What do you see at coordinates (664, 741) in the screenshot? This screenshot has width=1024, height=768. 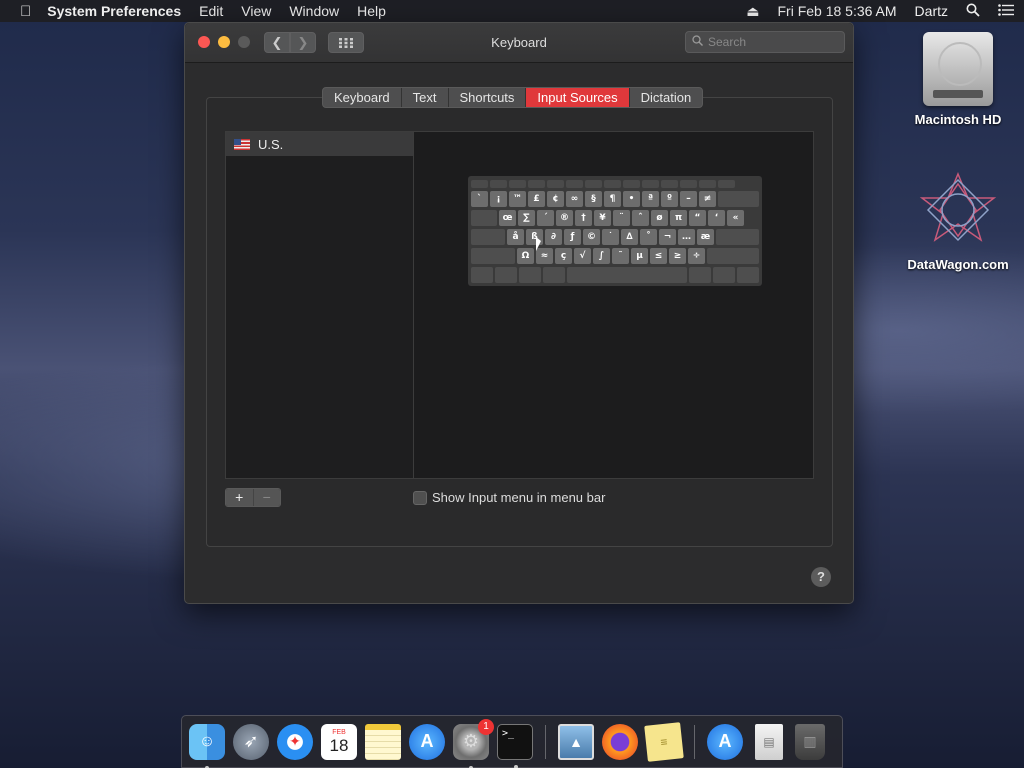 I see `dock-stickies: ≡` at bounding box center [664, 741].